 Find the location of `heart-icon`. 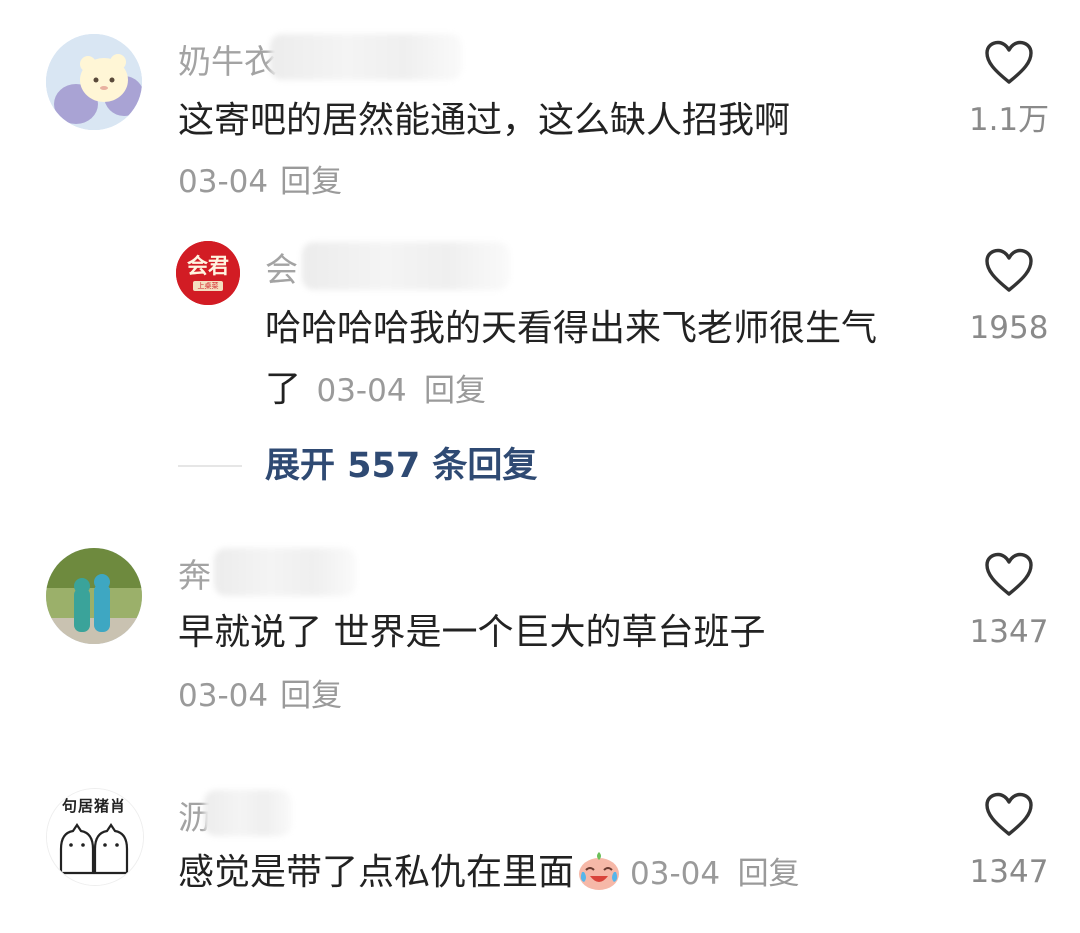

heart-icon is located at coordinates (1009, 815).